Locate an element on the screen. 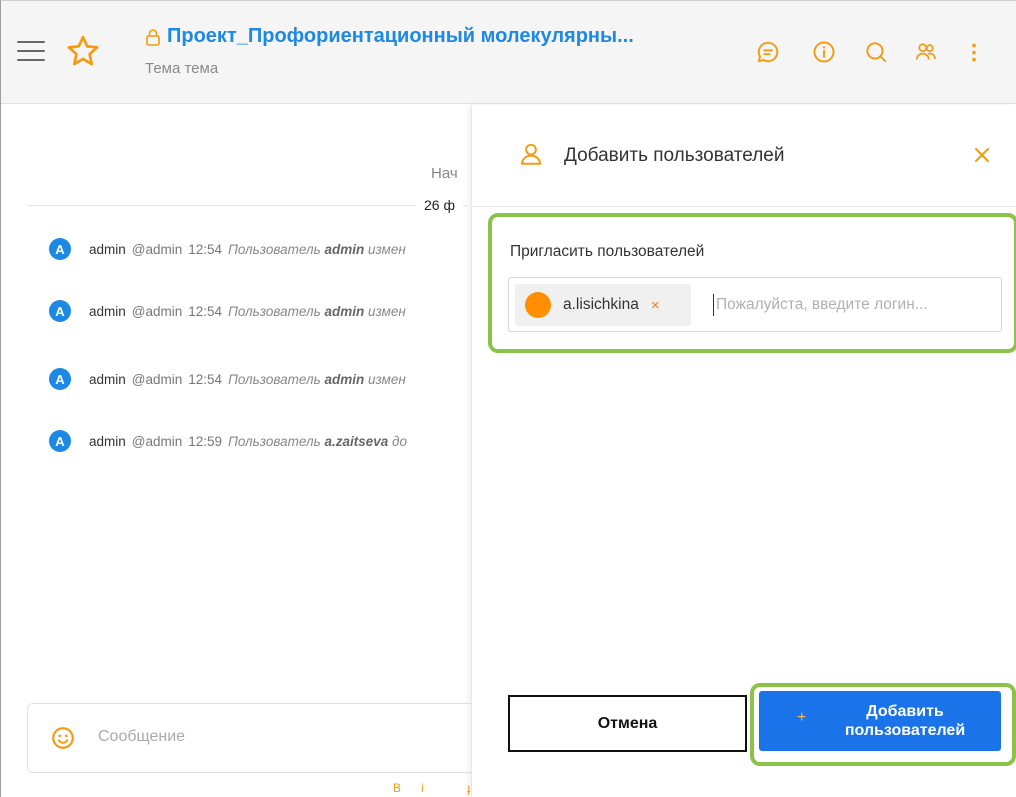  invite-users-label: Пригласить пользователей is located at coordinates (607, 251).